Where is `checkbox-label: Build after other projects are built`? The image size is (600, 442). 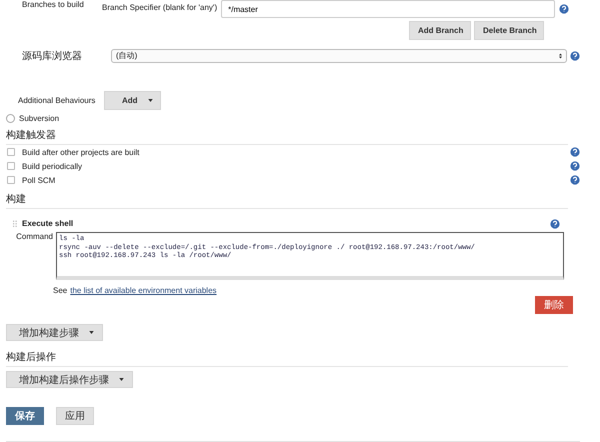 checkbox-label: Build after other projects are built is located at coordinates (81, 152).